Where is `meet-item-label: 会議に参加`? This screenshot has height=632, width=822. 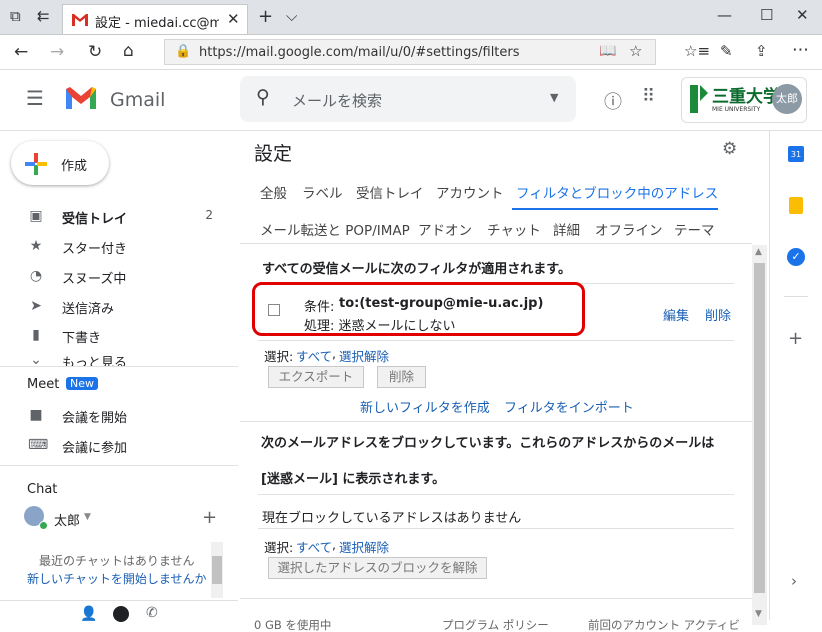
meet-item-label: 会議に参加 is located at coordinates (95, 448).